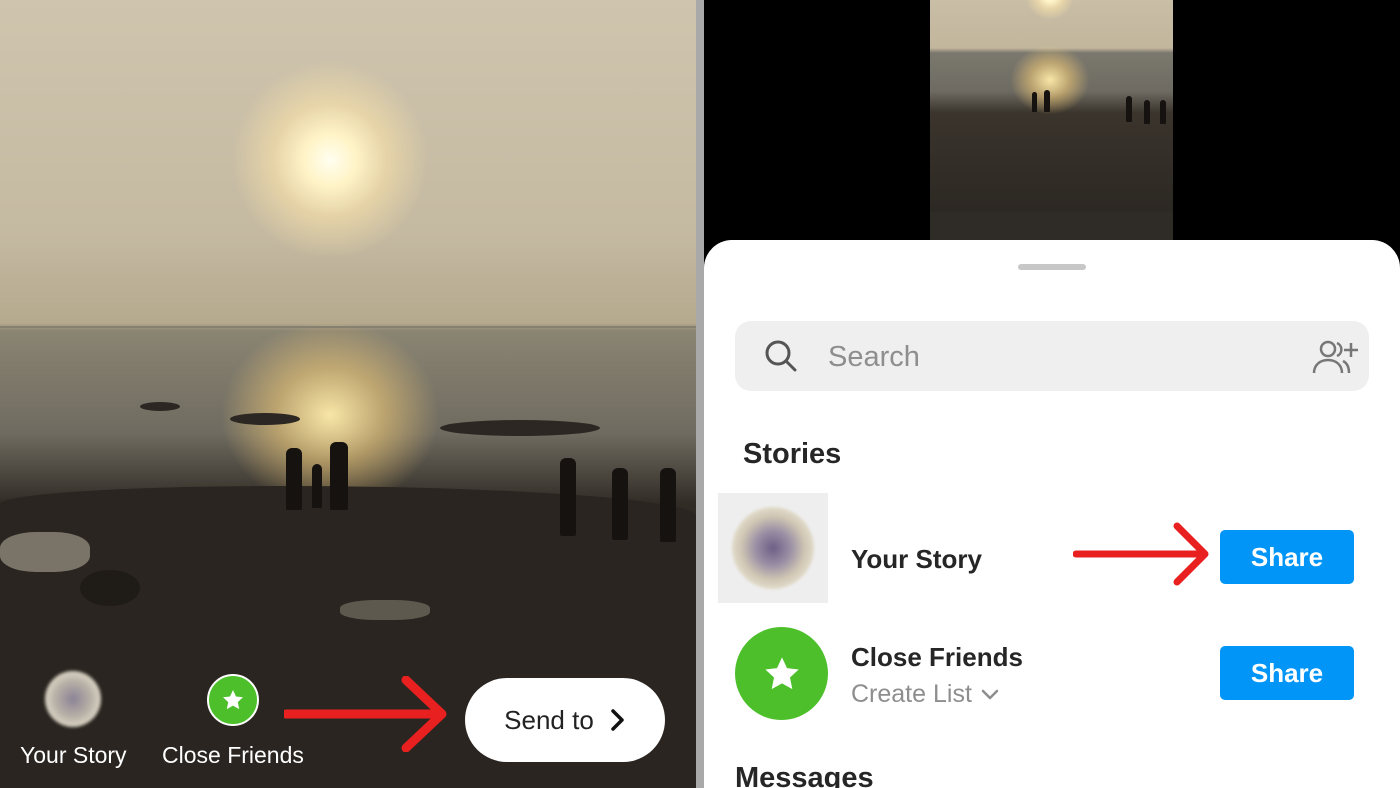 This screenshot has width=1400, height=788. I want to click on drag-handle, so click(1052, 267).